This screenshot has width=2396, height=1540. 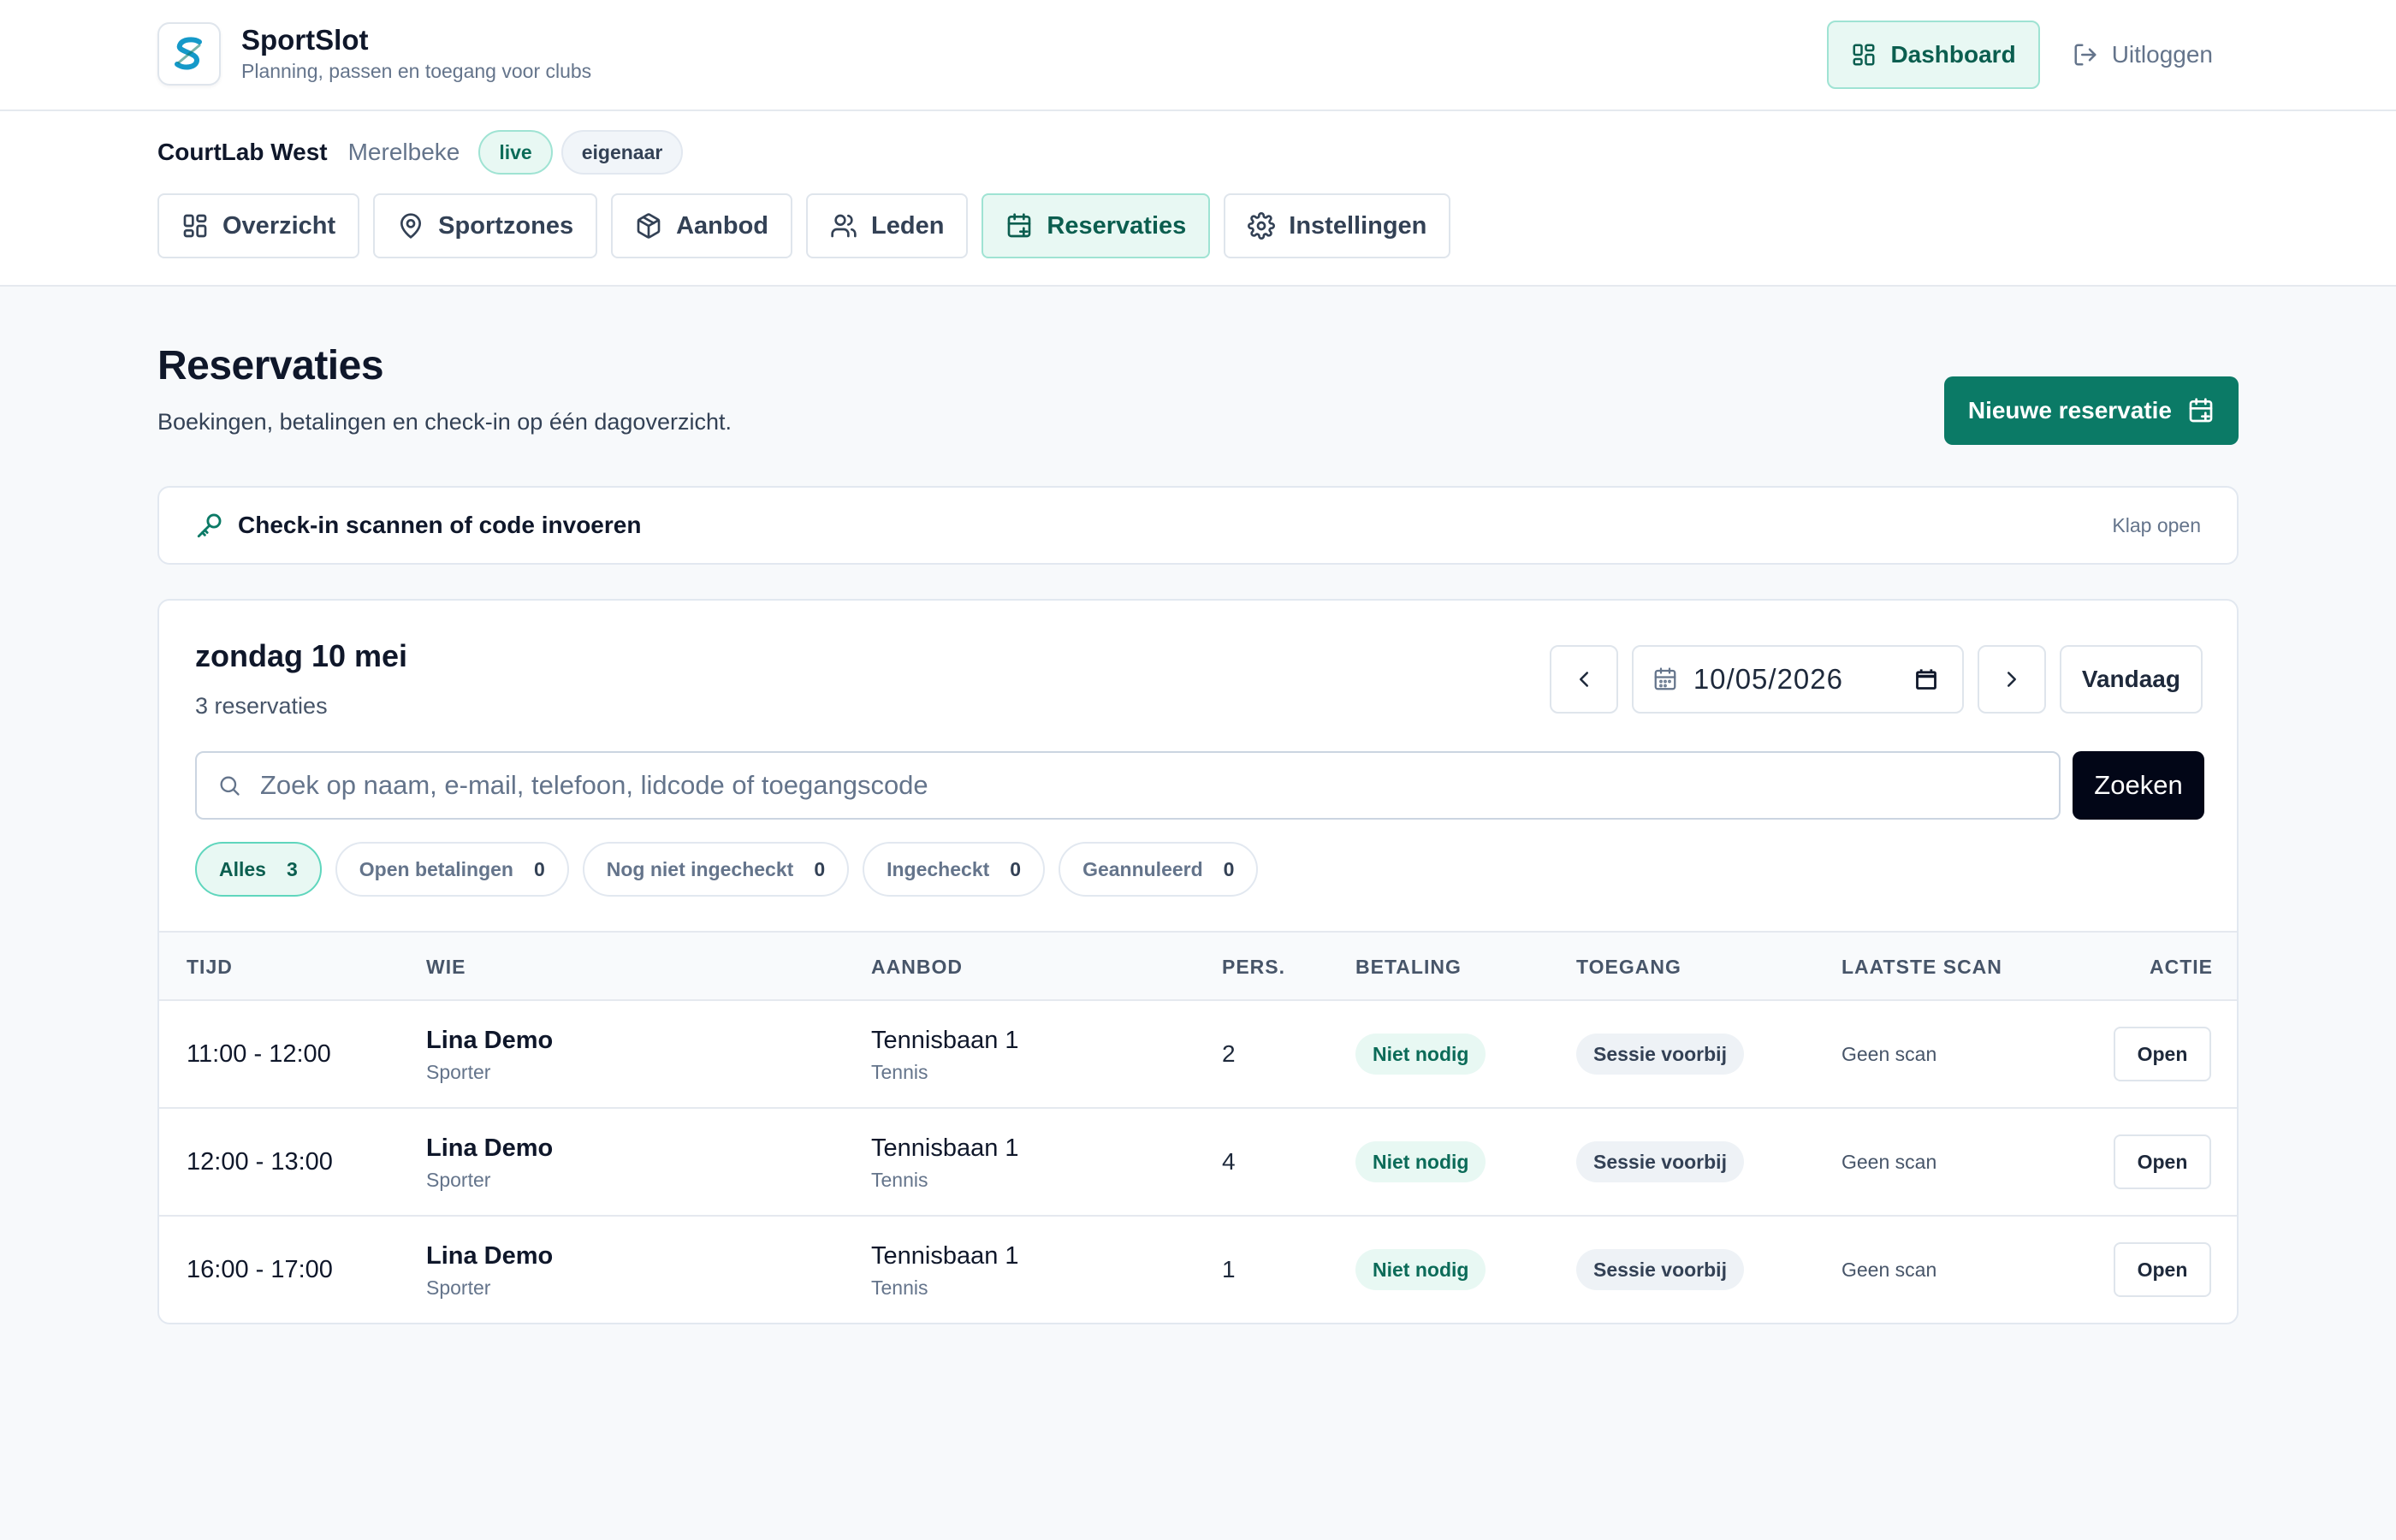 I want to click on gear-icon, so click(x=1262, y=226).